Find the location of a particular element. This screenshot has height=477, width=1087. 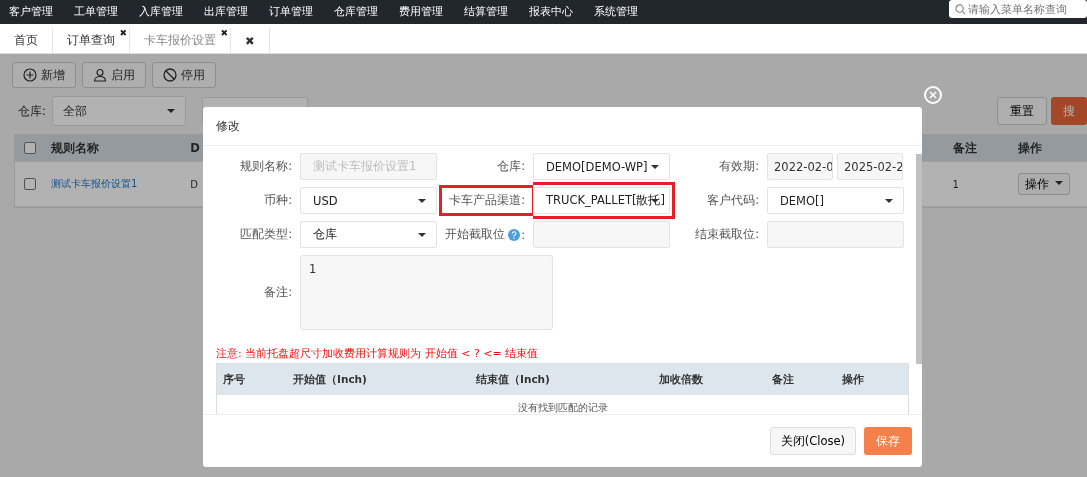

note-text: 注意: 当前托盘超尺寸加收费用计算规则为 开始值 < ? <= 结束值 is located at coordinates (378, 353).